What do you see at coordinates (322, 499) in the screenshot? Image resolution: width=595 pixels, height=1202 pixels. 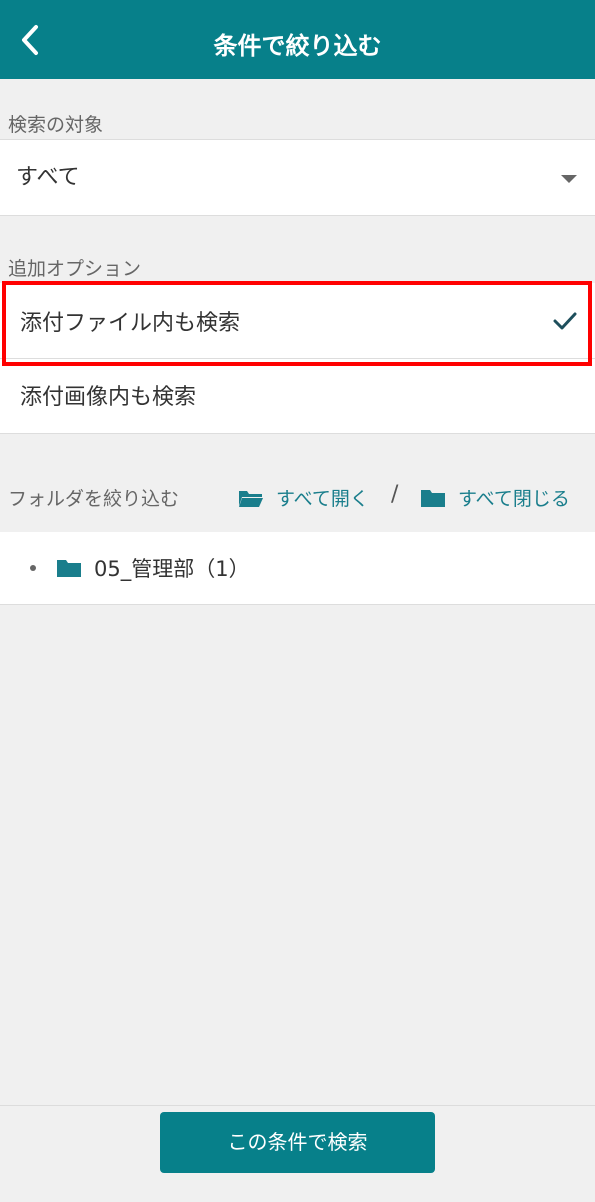 I see `expand-all-label: すべて開く` at bounding box center [322, 499].